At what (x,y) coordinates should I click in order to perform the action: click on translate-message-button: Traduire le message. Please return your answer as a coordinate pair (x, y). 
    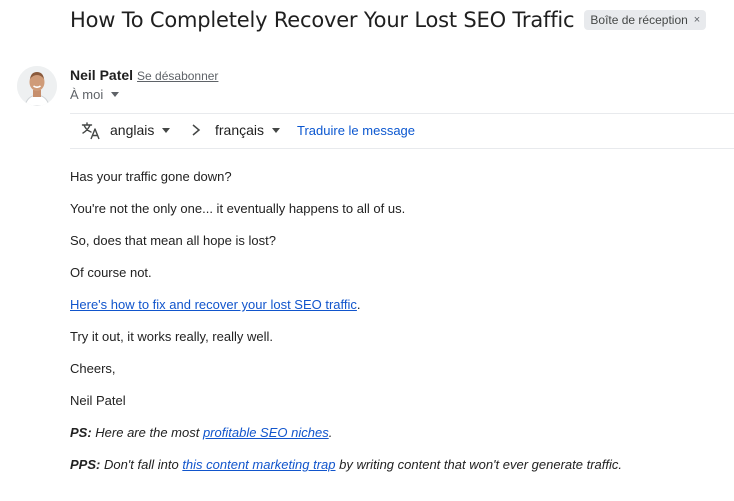
    Looking at the image, I should click on (356, 130).